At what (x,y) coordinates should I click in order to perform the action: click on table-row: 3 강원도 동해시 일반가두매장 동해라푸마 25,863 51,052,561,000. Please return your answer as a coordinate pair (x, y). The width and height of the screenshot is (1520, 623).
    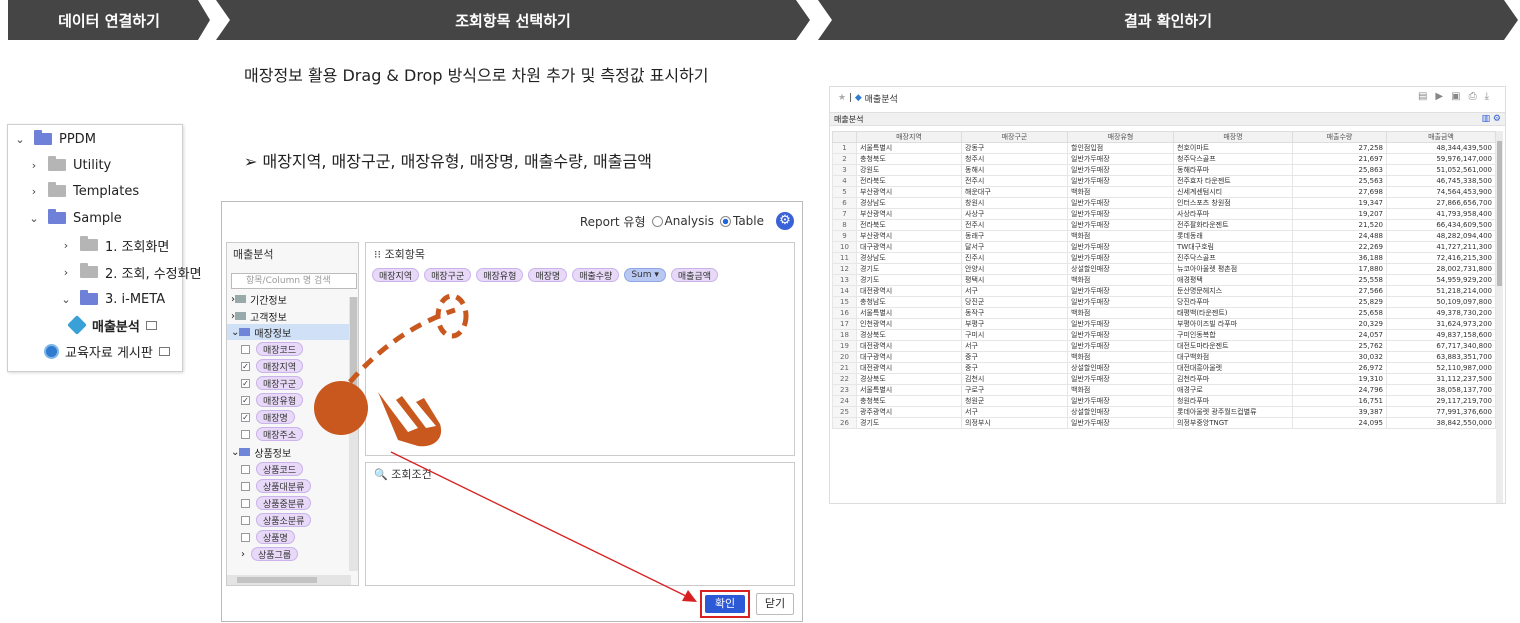
    Looking at the image, I should click on (1164, 170).